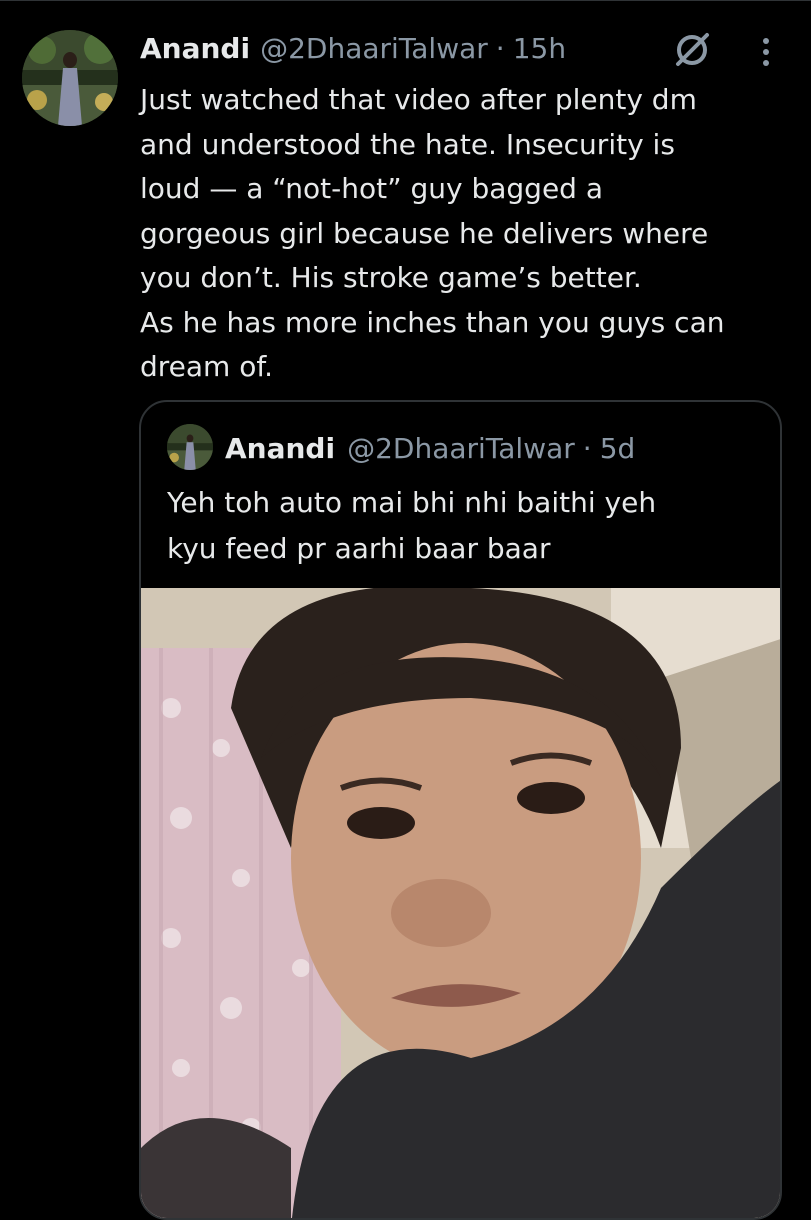 The image size is (811, 1220). What do you see at coordinates (766, 52) in the screenshot?
I see `more-options-icon` at bounding box center [766, 52].